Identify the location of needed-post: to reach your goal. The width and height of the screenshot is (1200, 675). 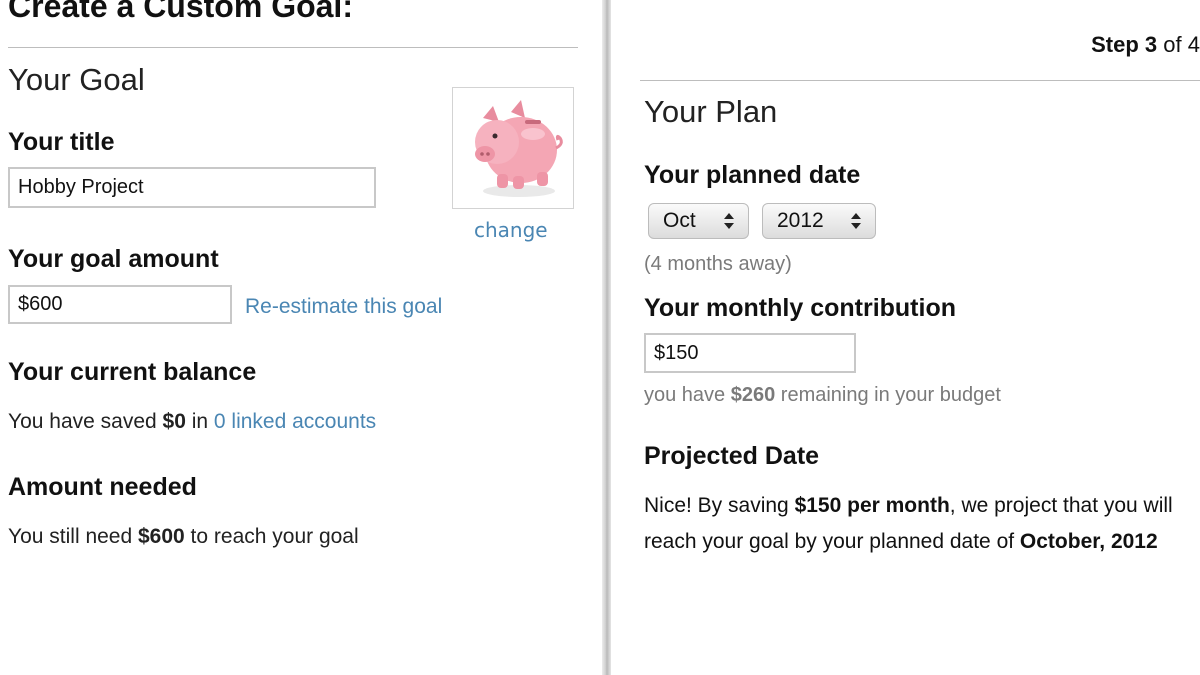
(271, 536).